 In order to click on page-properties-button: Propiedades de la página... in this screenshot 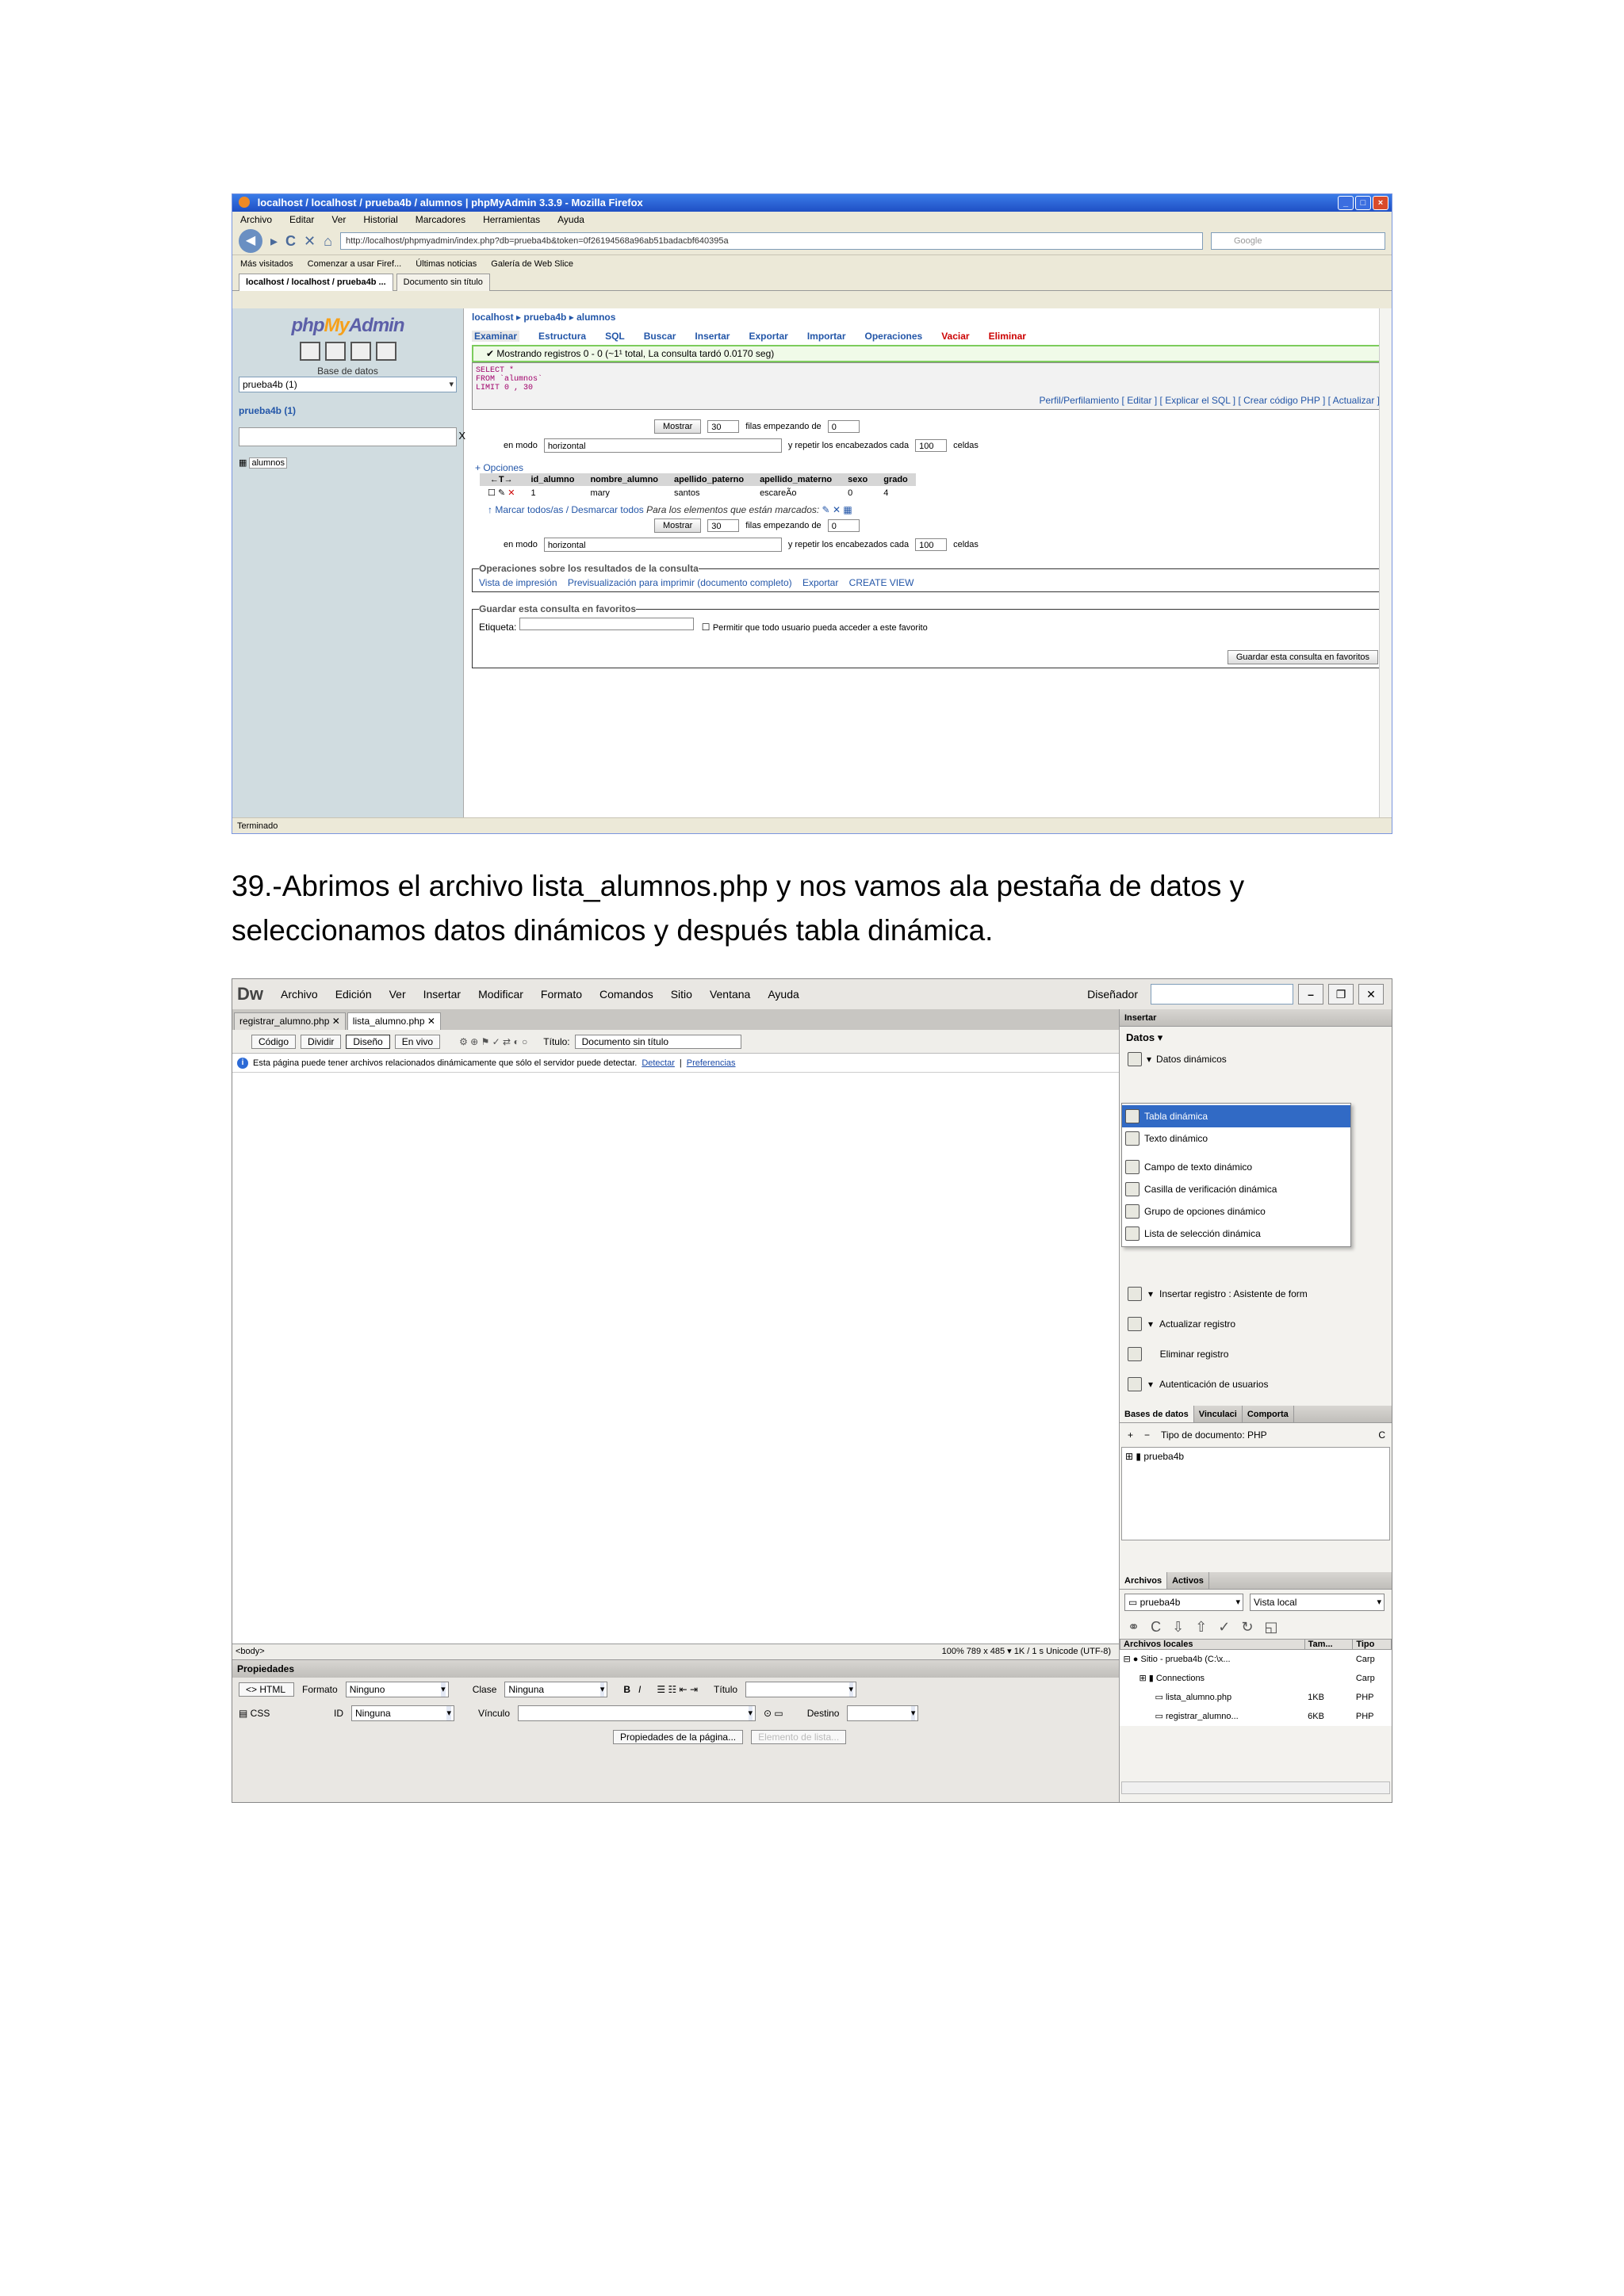, I will do `click(678, 1737)`.